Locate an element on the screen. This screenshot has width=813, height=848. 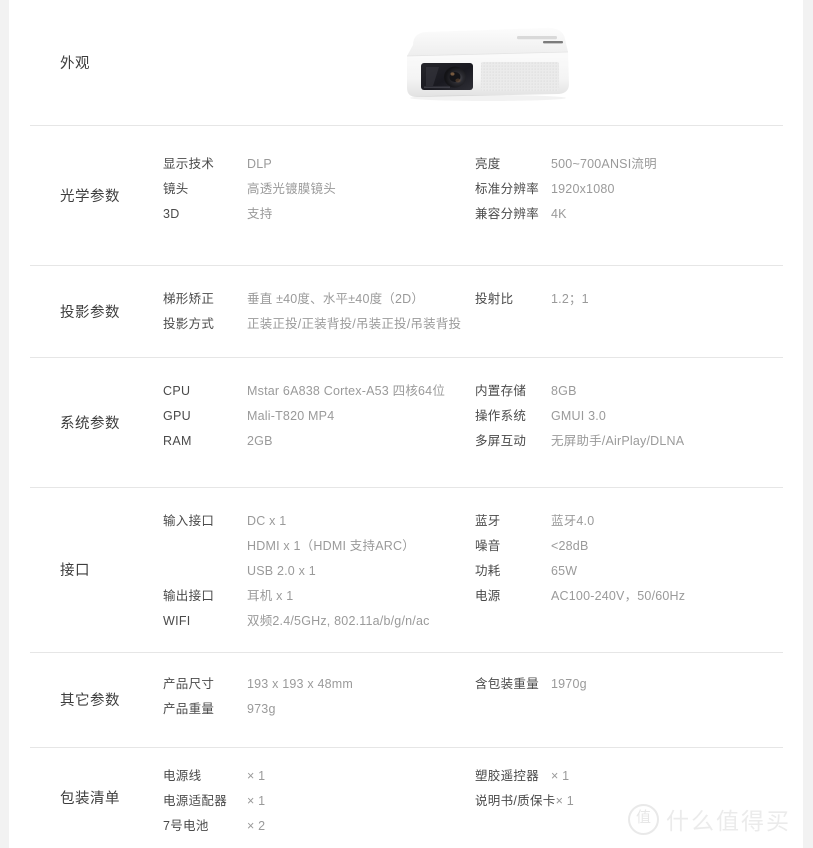
spec-key: 蓝牙 is located at coordinates (488, 521).